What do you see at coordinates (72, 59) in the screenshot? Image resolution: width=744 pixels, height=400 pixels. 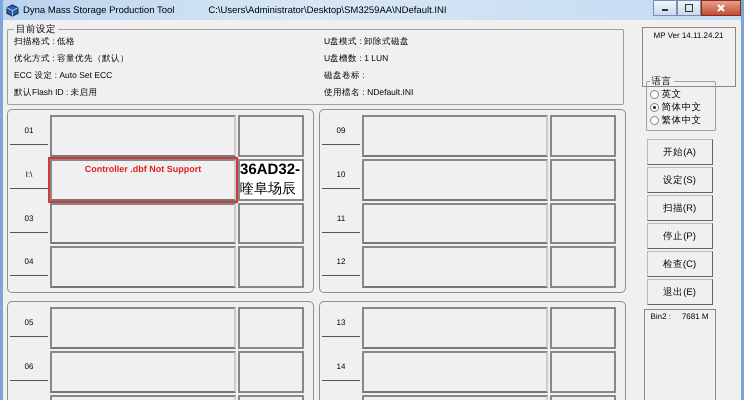 I see `setting-text: 优化方式 : 容量优先（默认）` at bounding box center [72, 59].